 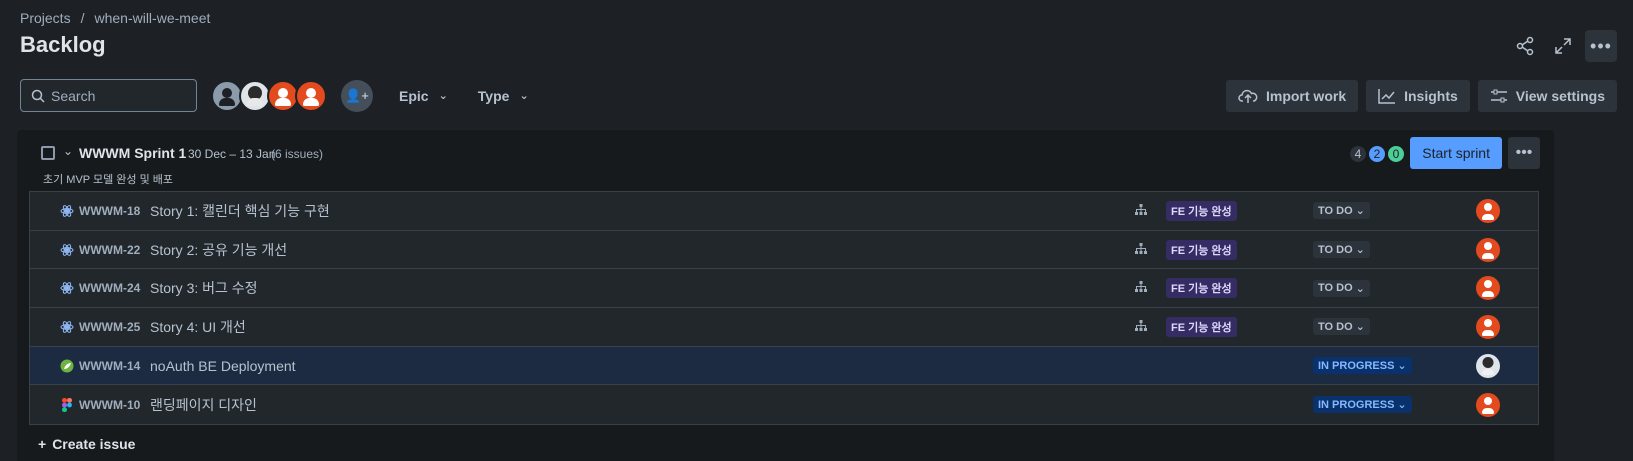 I want to click on page-title: Backlog, so click(x=63, y=44).